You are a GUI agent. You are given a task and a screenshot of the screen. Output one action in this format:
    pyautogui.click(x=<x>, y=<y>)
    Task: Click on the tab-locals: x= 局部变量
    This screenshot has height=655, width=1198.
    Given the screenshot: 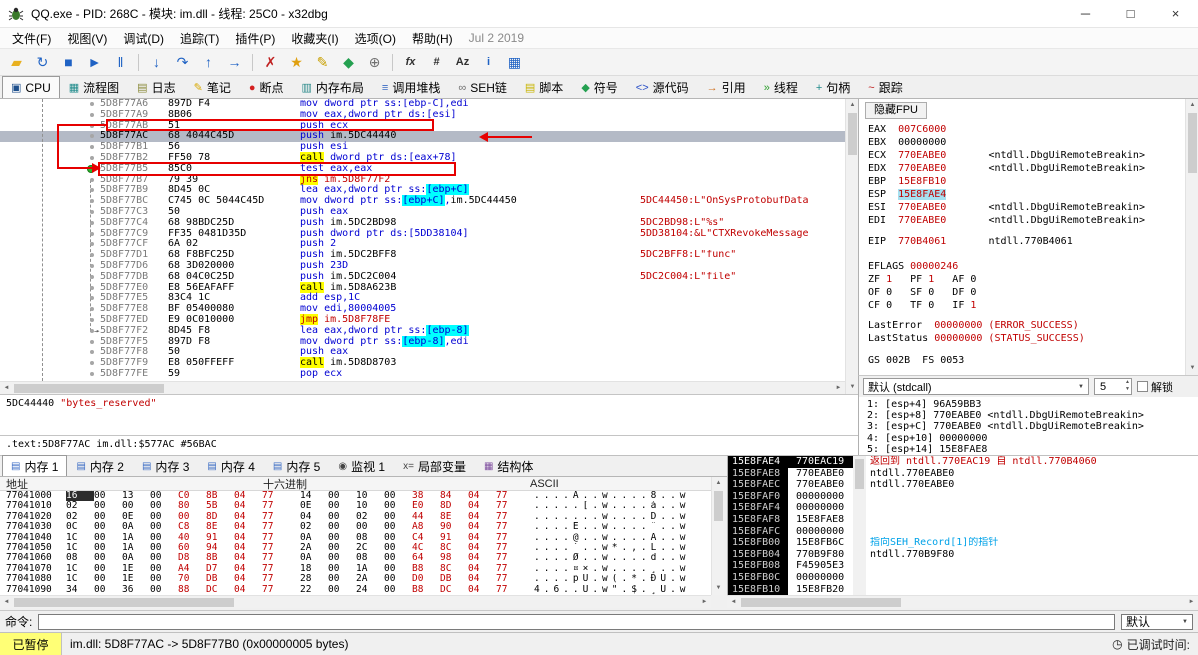 What is the action you would take?
    pyautogui.click(x=434, y=465)
    